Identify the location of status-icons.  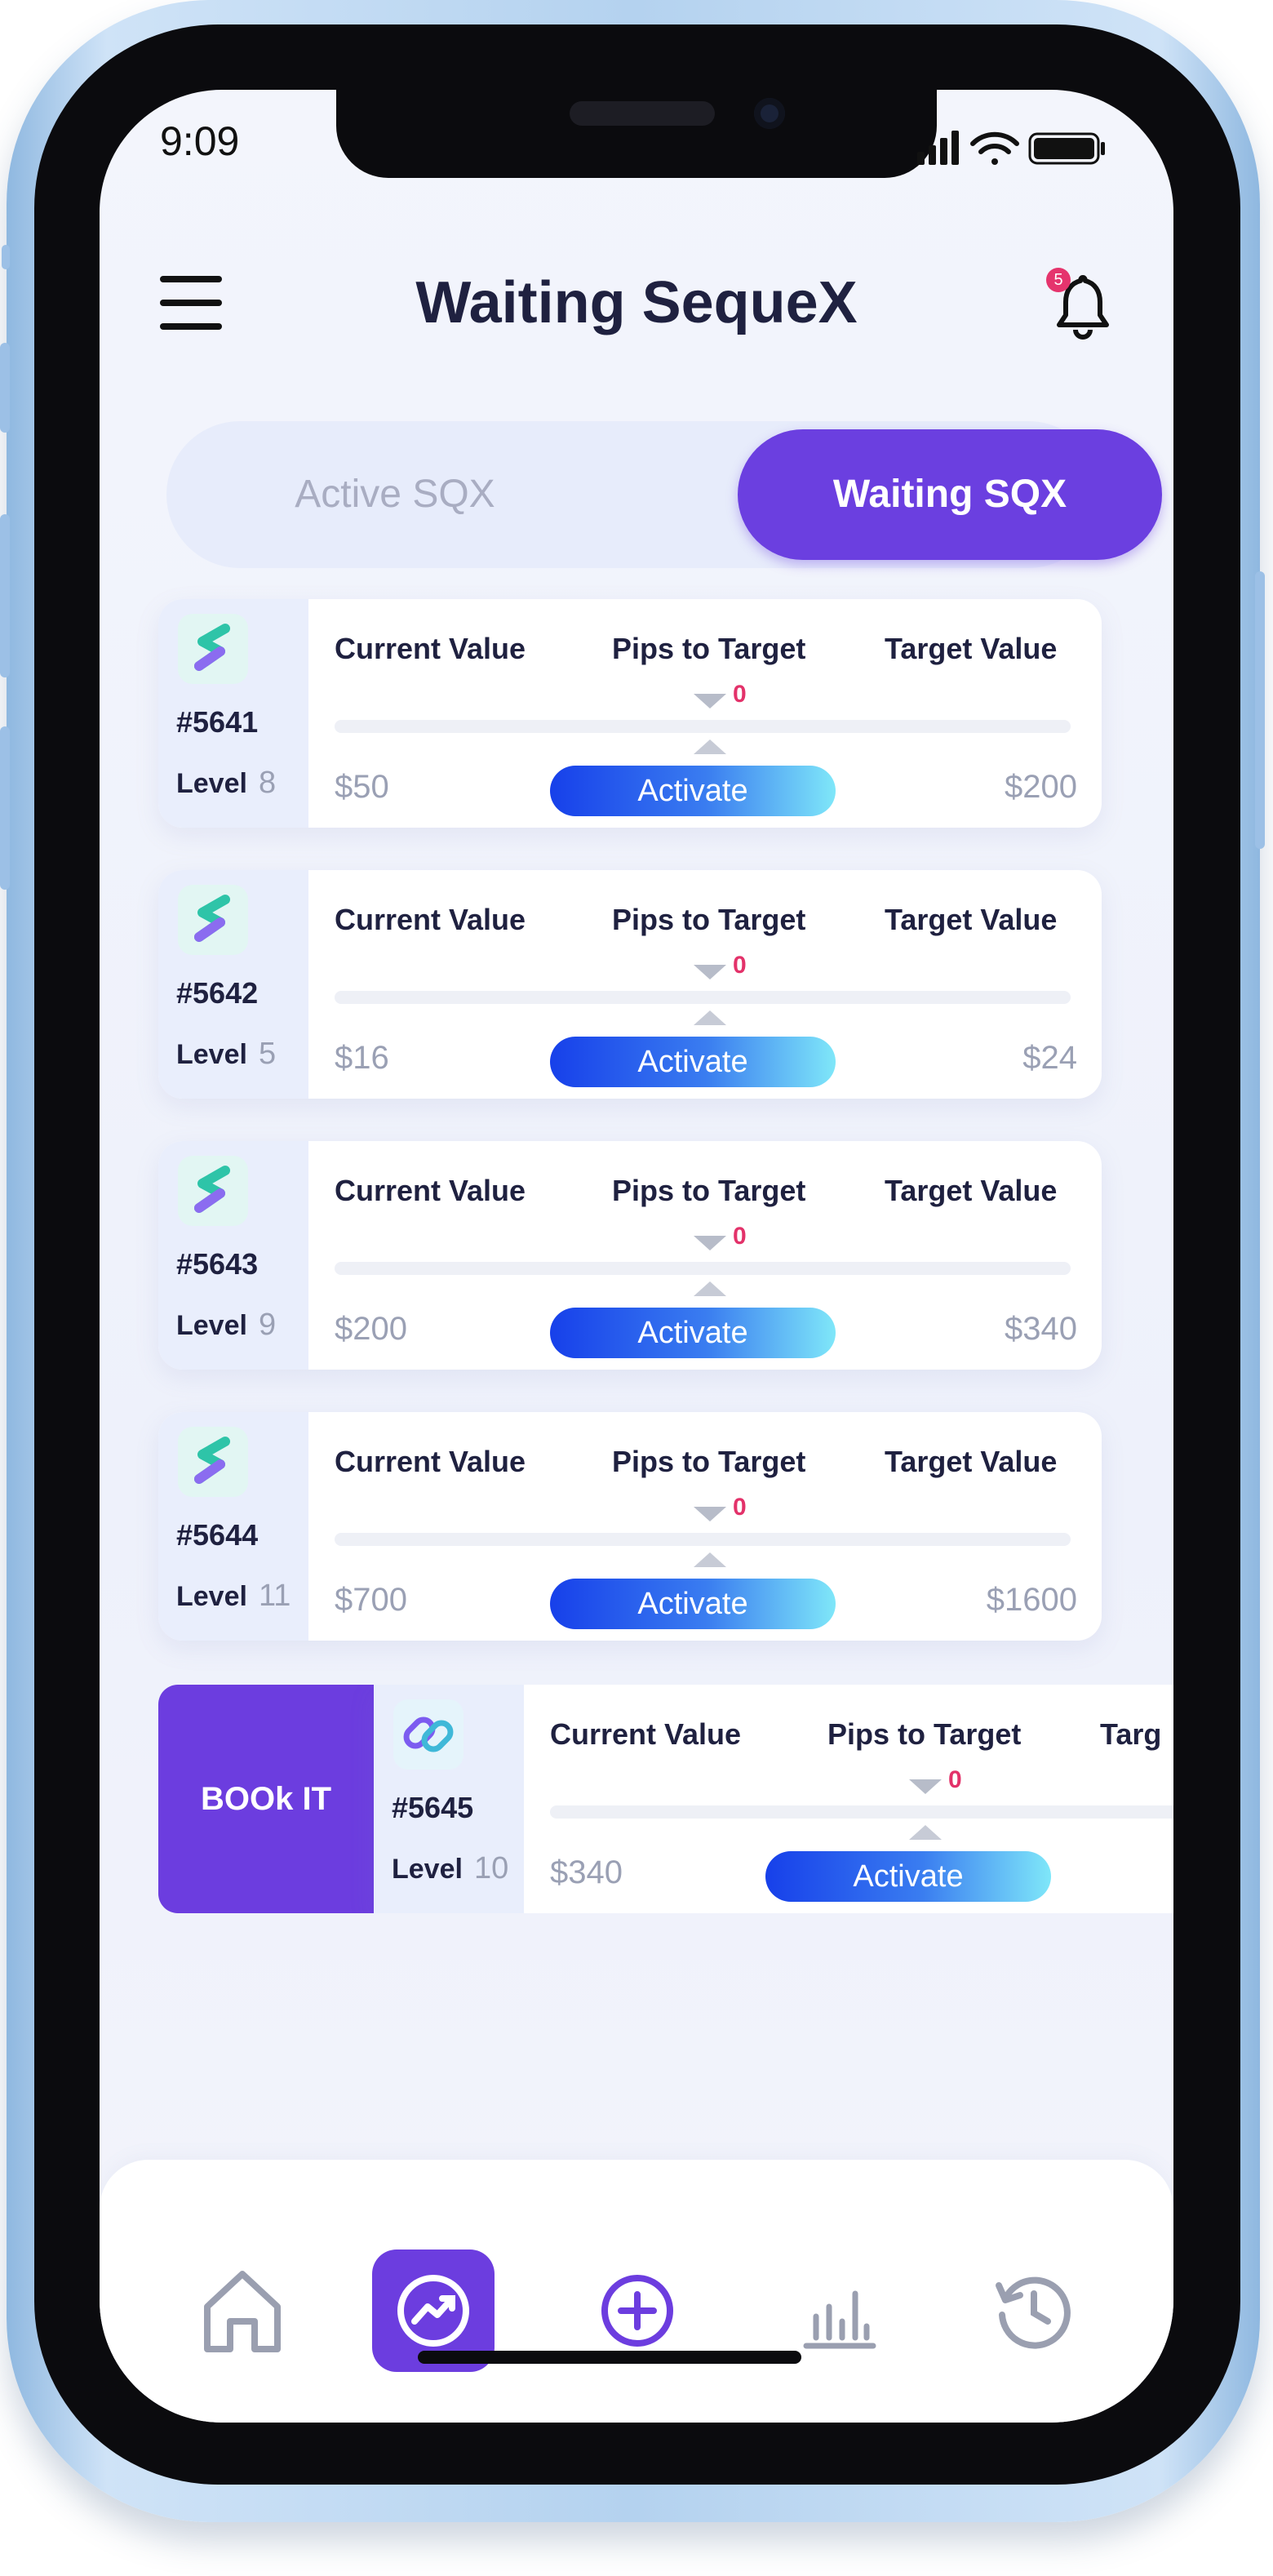
(1013, 150).